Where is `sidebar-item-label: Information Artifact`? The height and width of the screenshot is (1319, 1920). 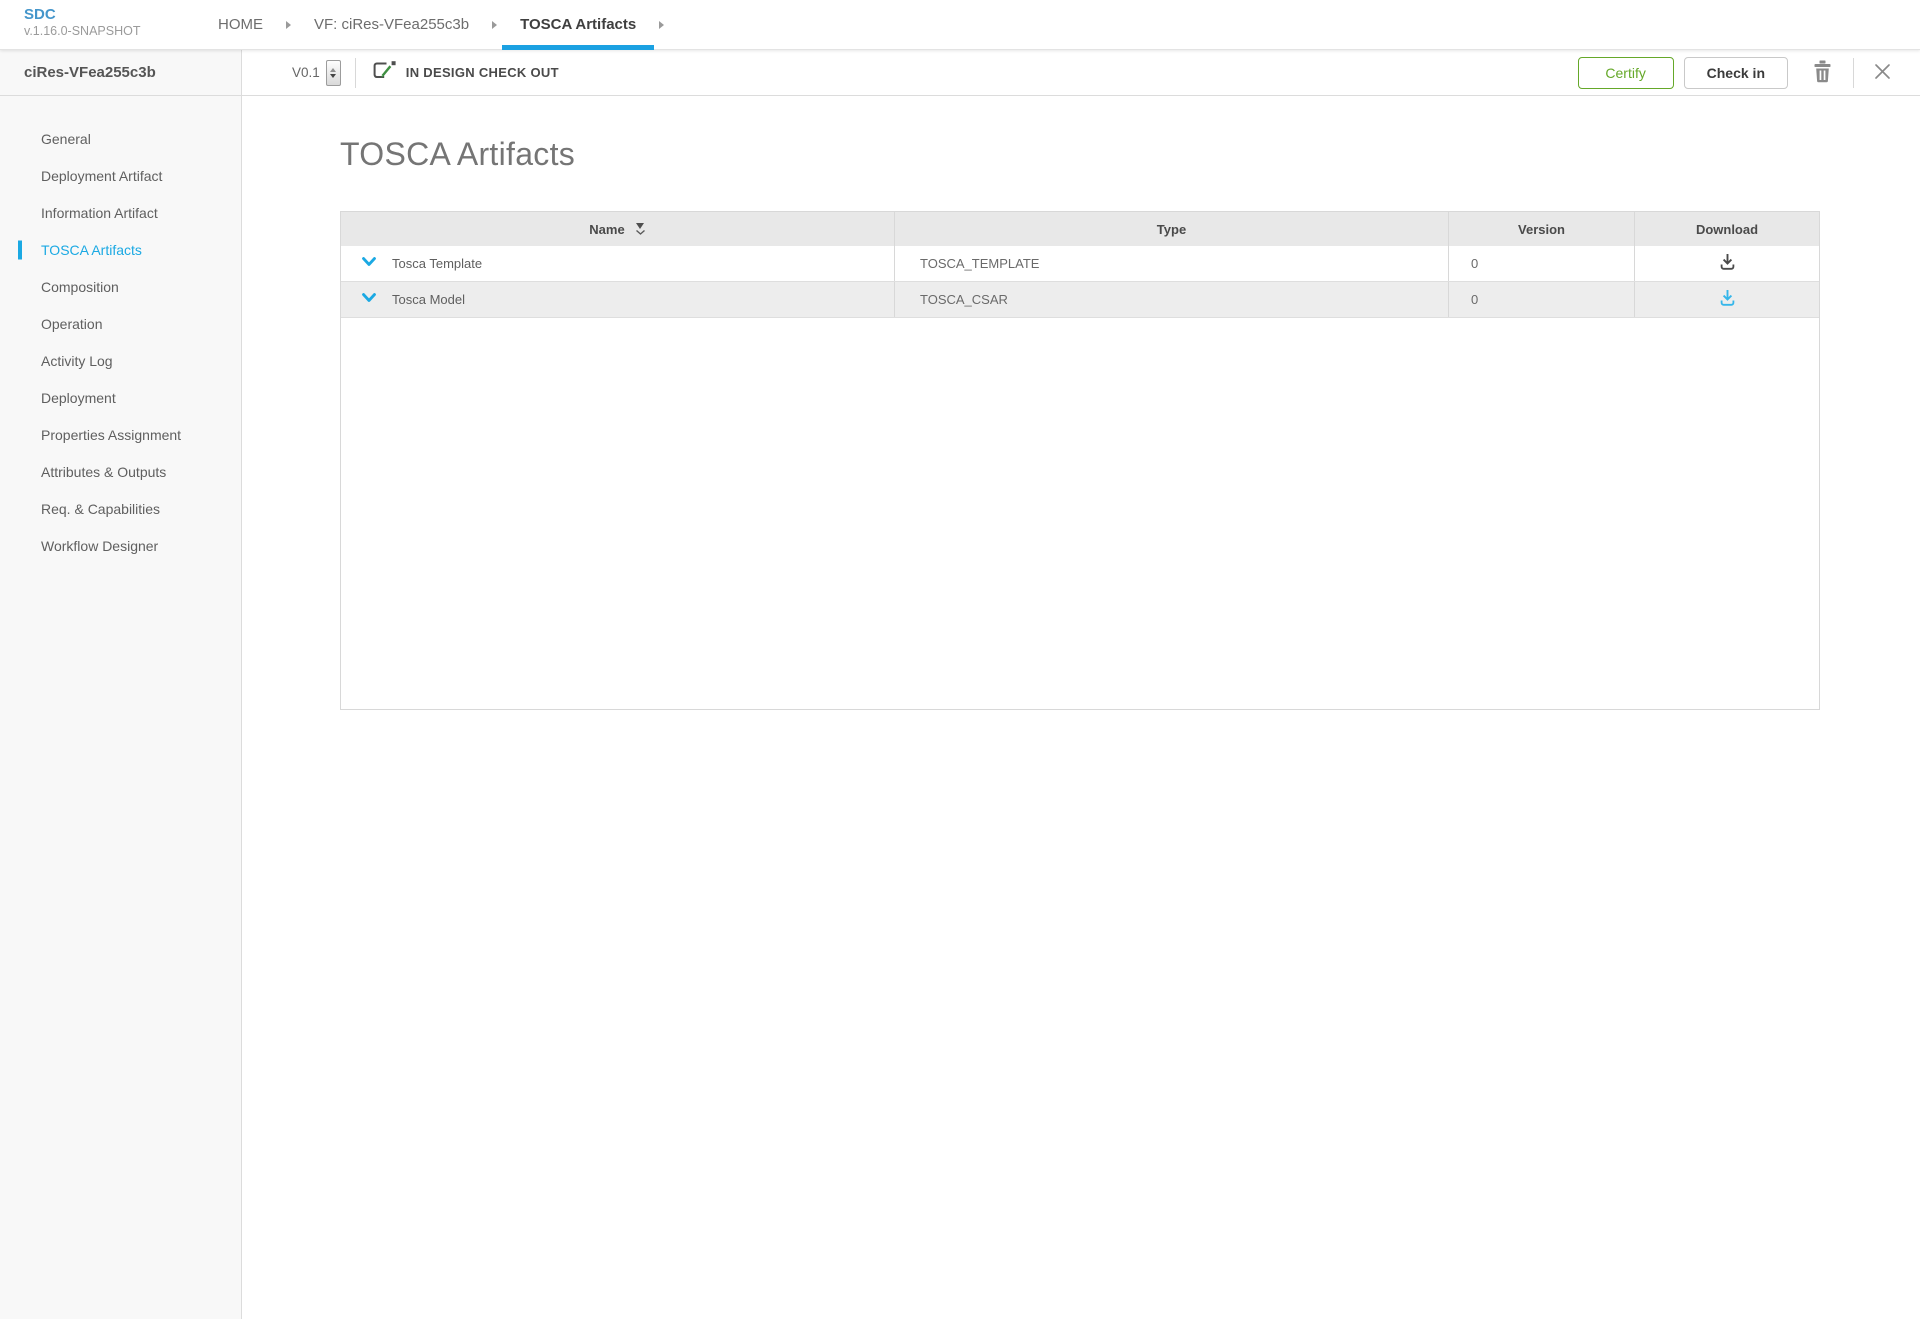
sidebar-item-label: Information Artifact is located at coordinates (99, 212).